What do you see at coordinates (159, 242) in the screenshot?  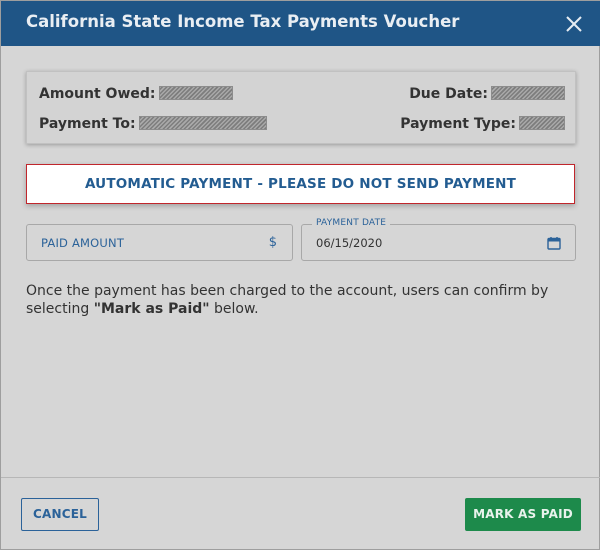 I see `paid-amount-input: PAID AMOUNT $` at bounding box center [159, 242].